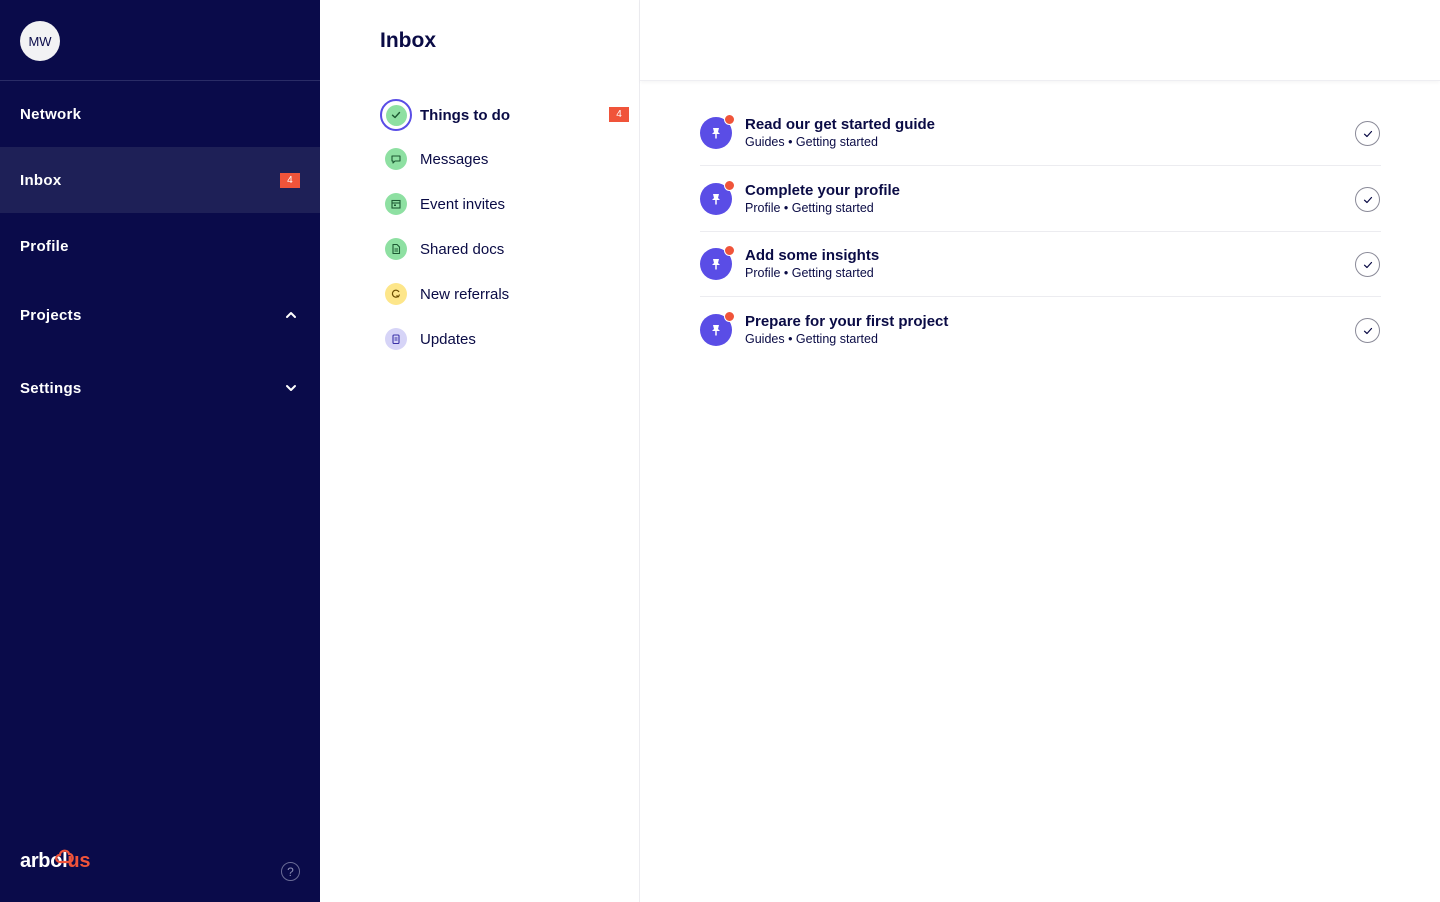  What do you see at coordinates (454, 159) in the screenshot?
I see `category-label: Messages` at bounding box center [454, 159].